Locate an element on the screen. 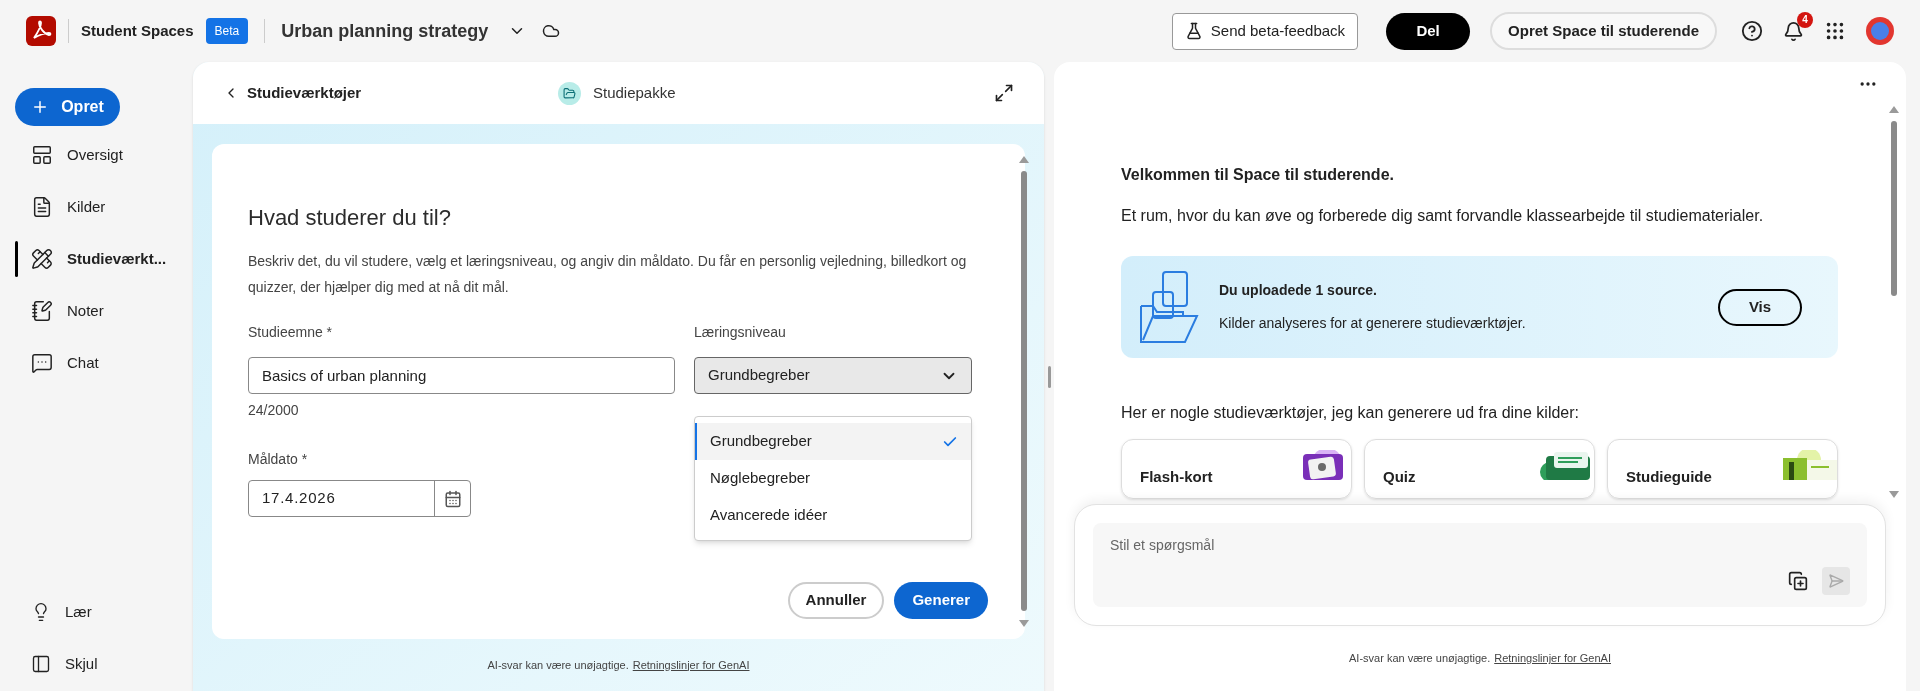 The width and height of the screenshot is (1920, 691). chat-icon is located at coordinates (42, 363).